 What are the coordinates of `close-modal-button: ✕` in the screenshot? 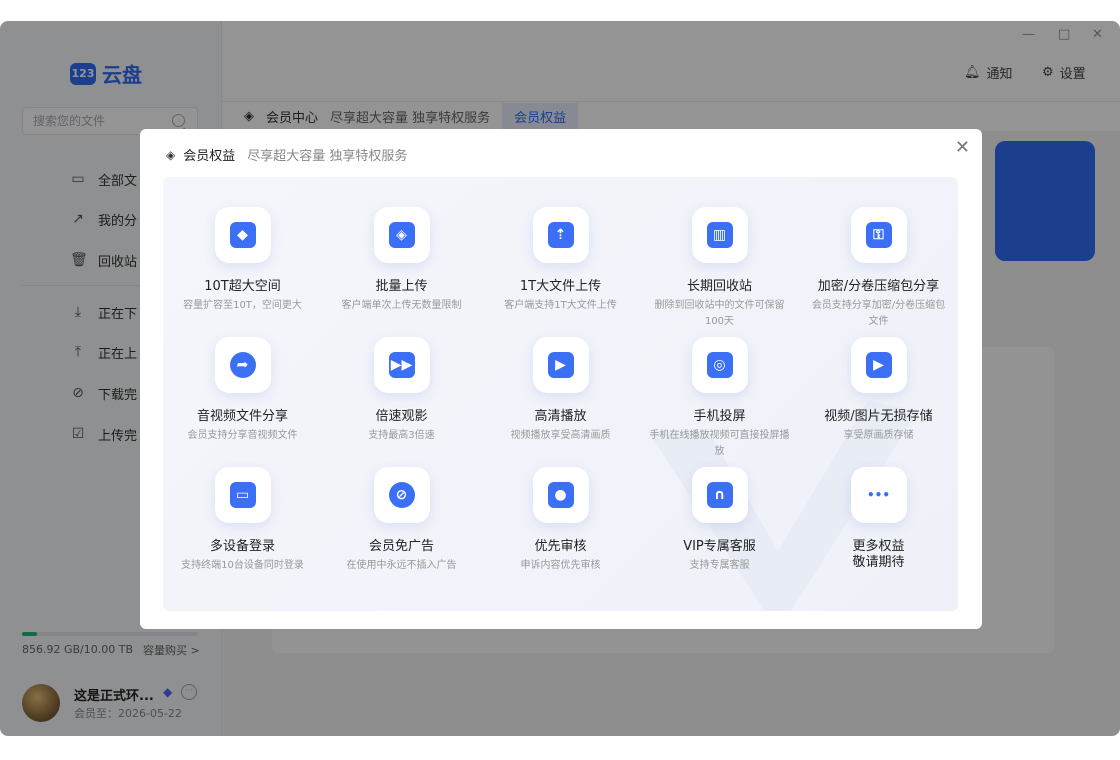 It's located at (962, 147).